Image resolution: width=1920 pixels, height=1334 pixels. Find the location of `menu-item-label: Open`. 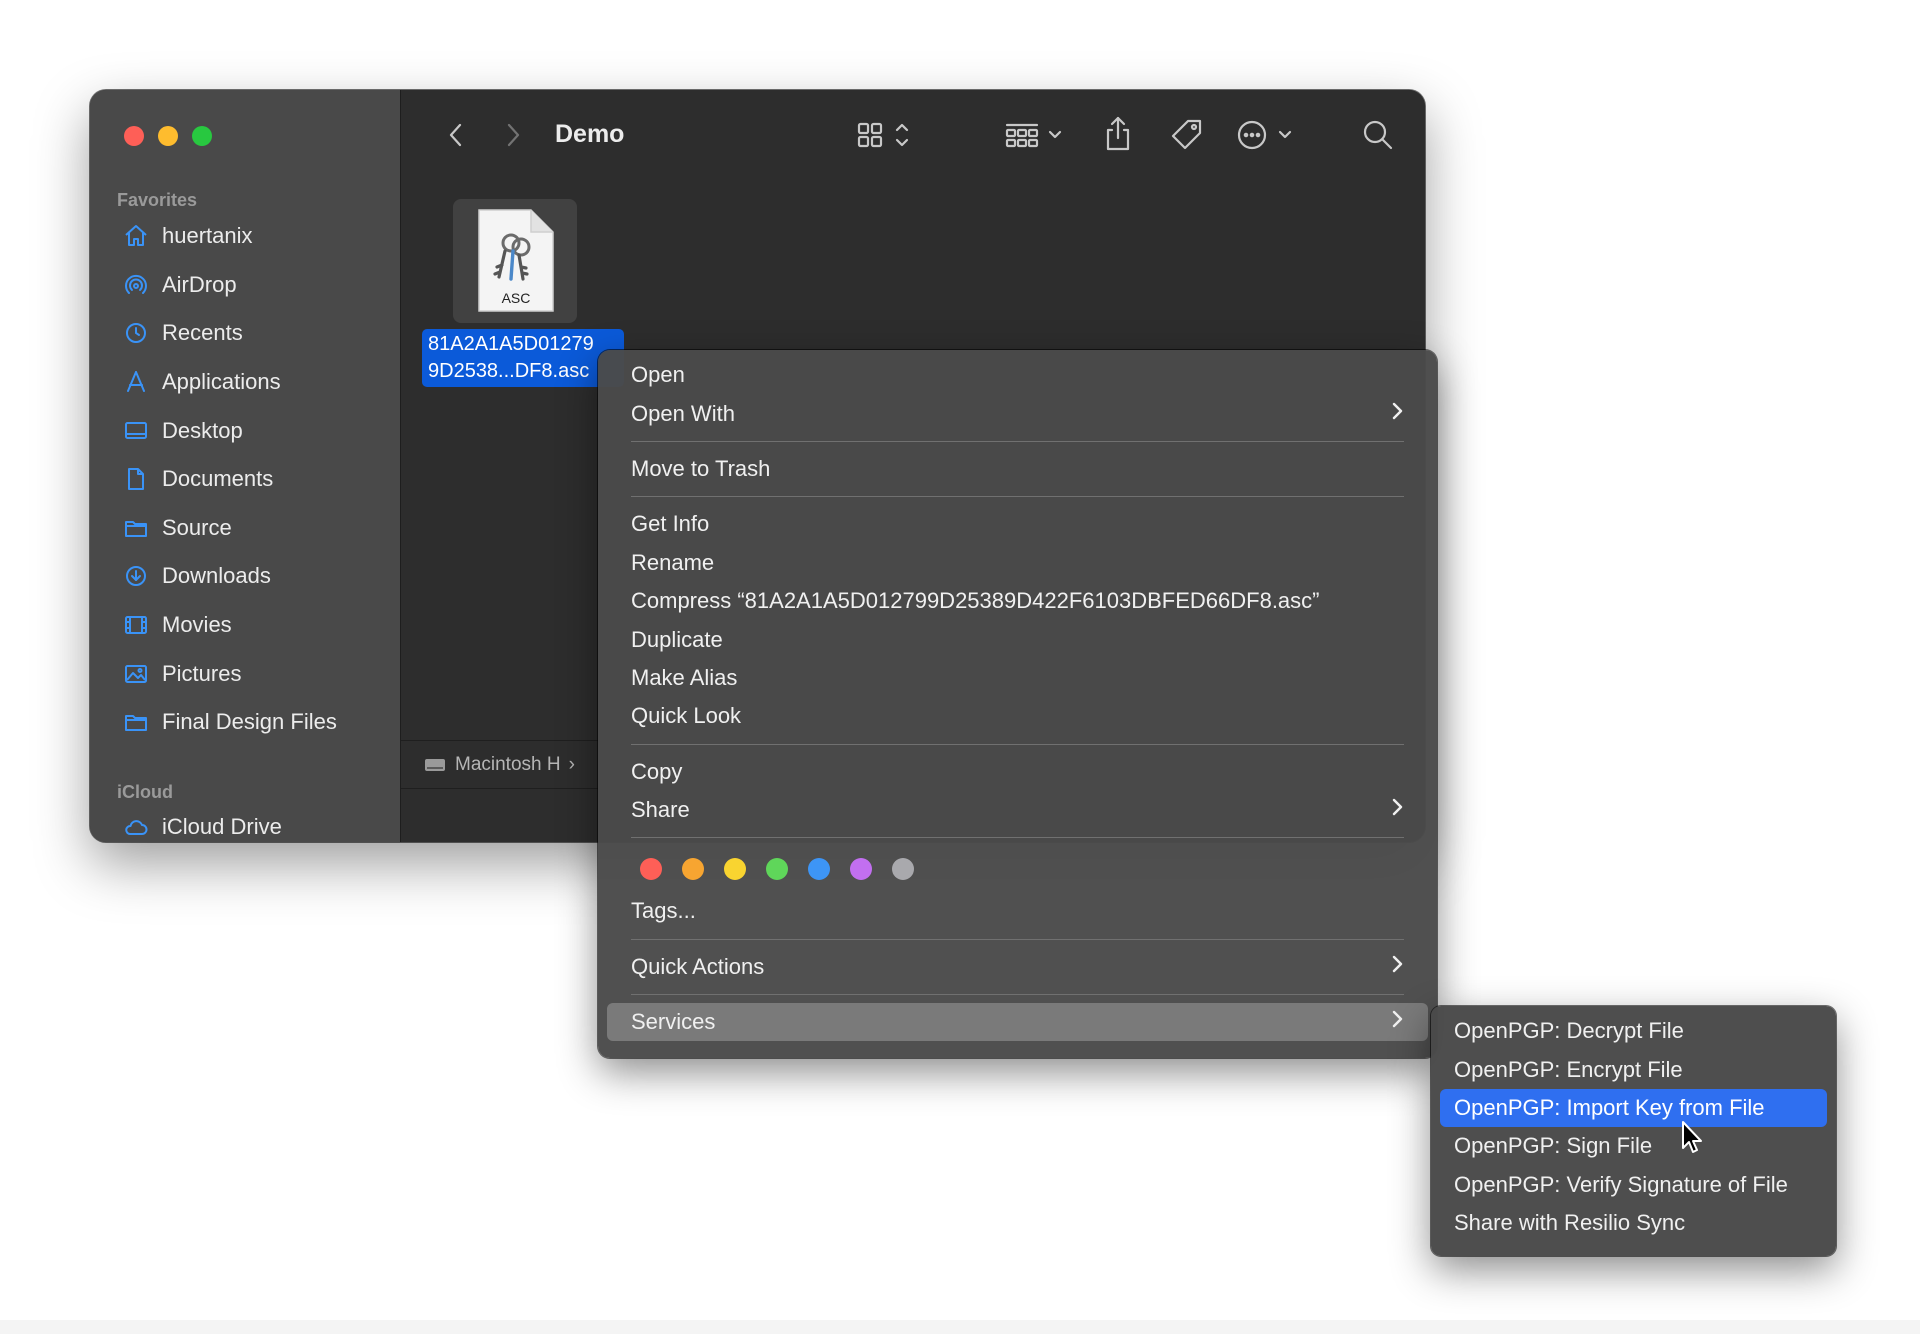

menu-item-label: Open is located at coordinates (658, 375).